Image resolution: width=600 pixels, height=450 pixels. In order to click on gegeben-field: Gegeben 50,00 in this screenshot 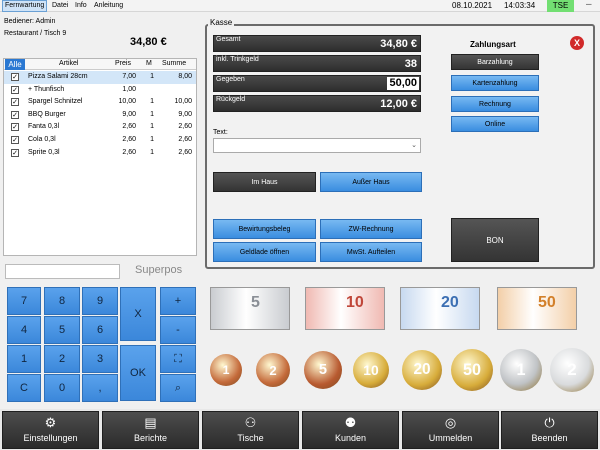, I will do `click(317, 83)`.